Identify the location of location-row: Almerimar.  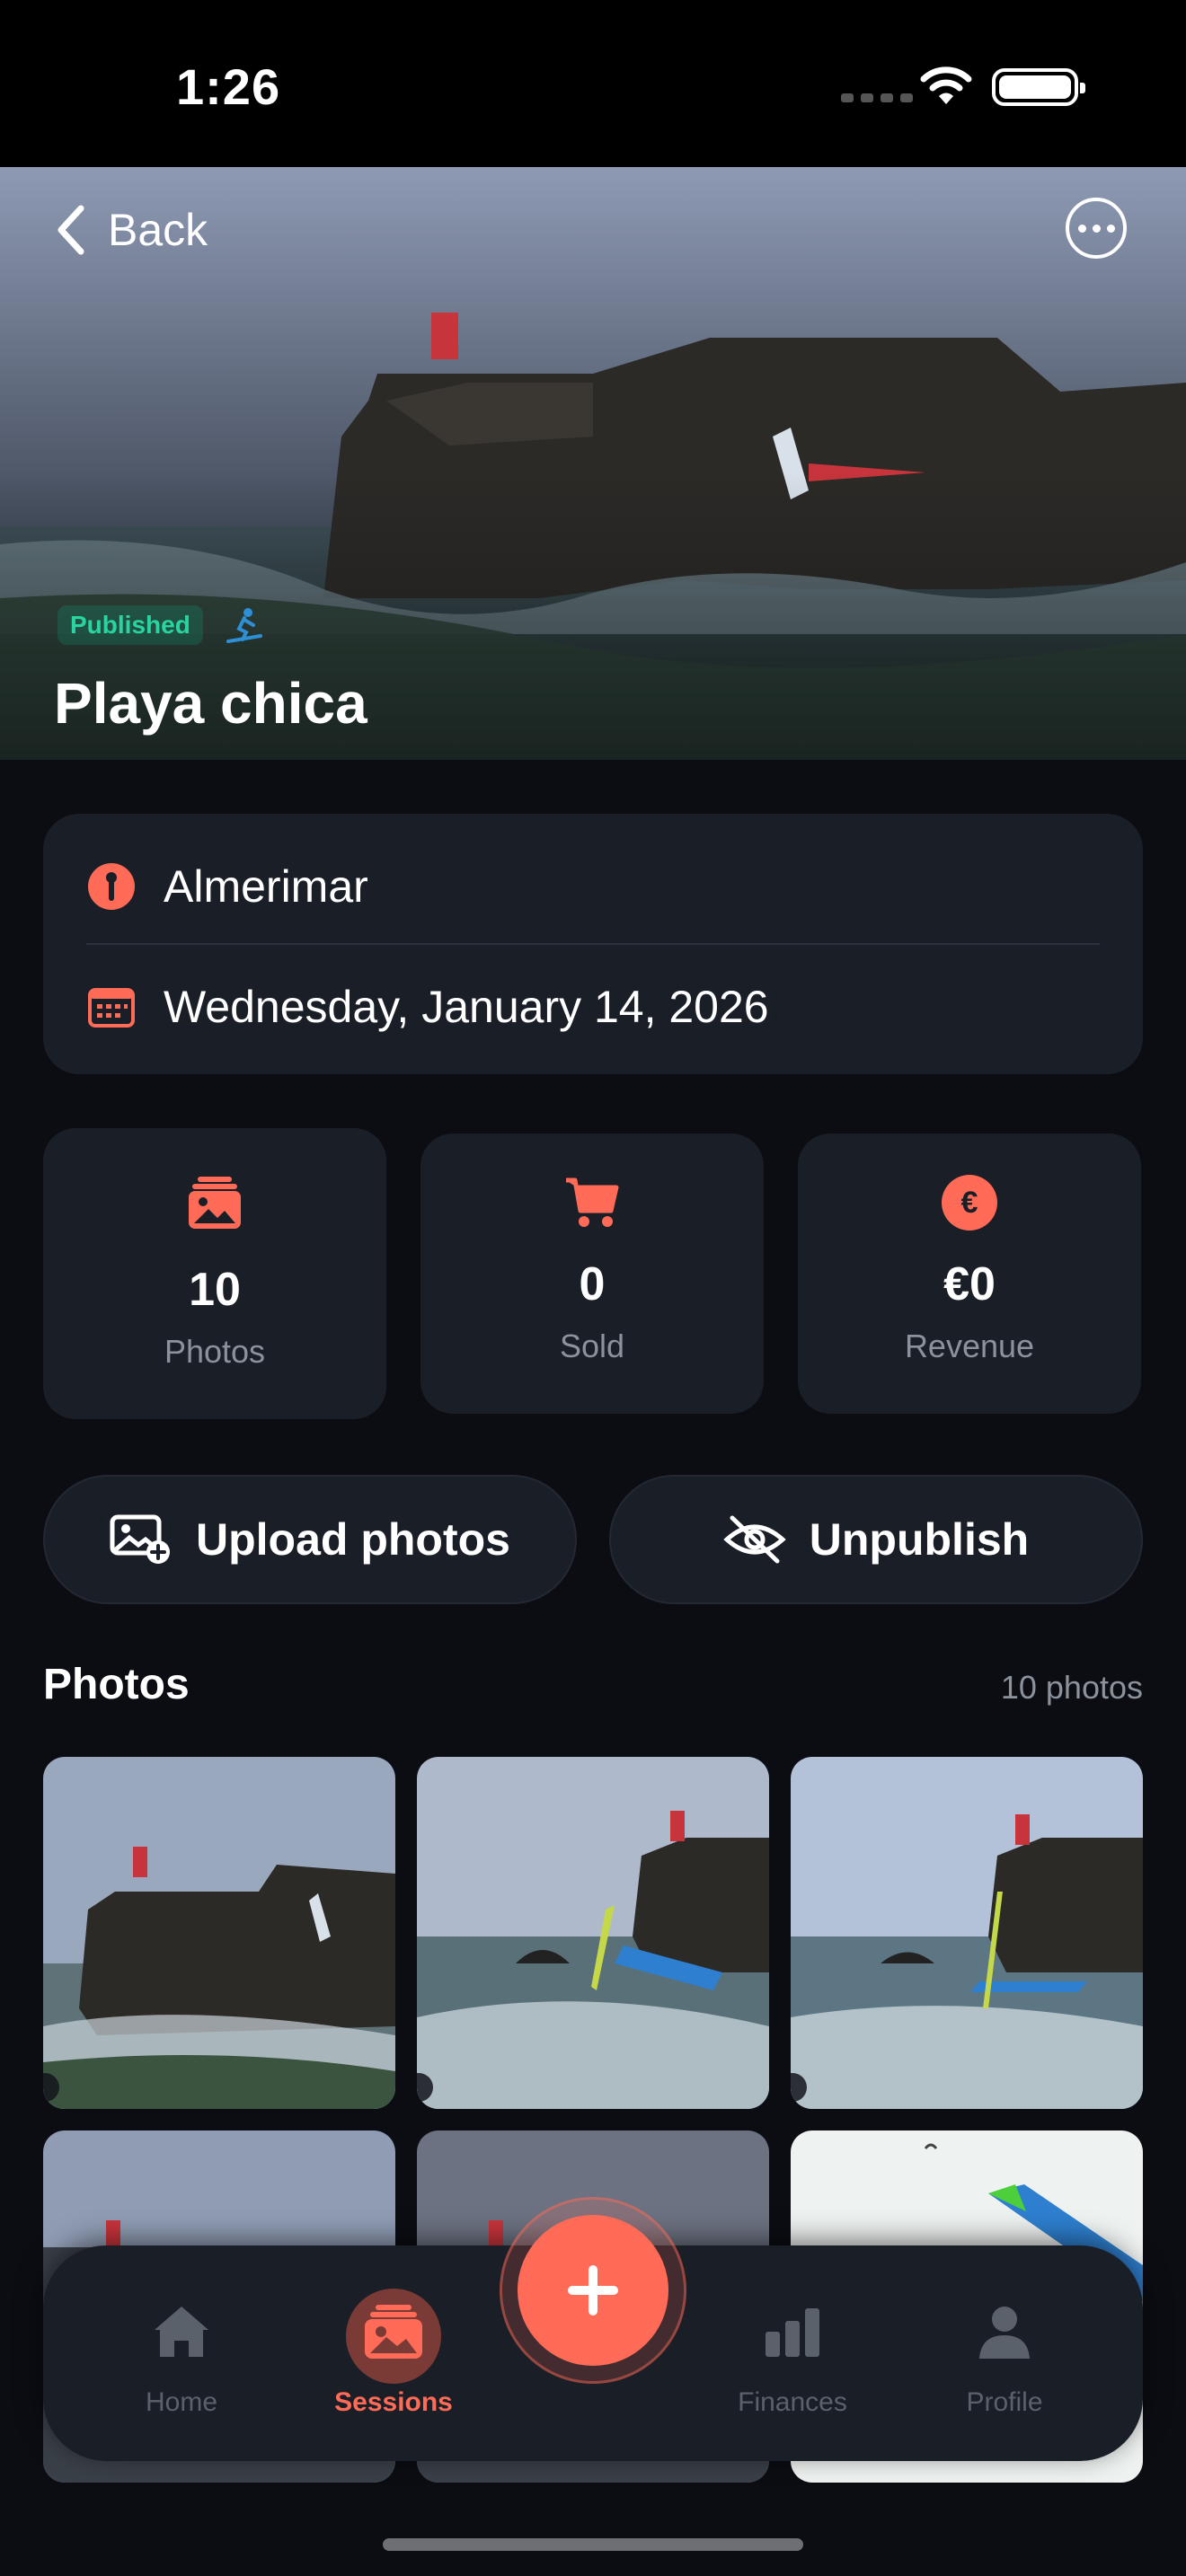
(228, 886).